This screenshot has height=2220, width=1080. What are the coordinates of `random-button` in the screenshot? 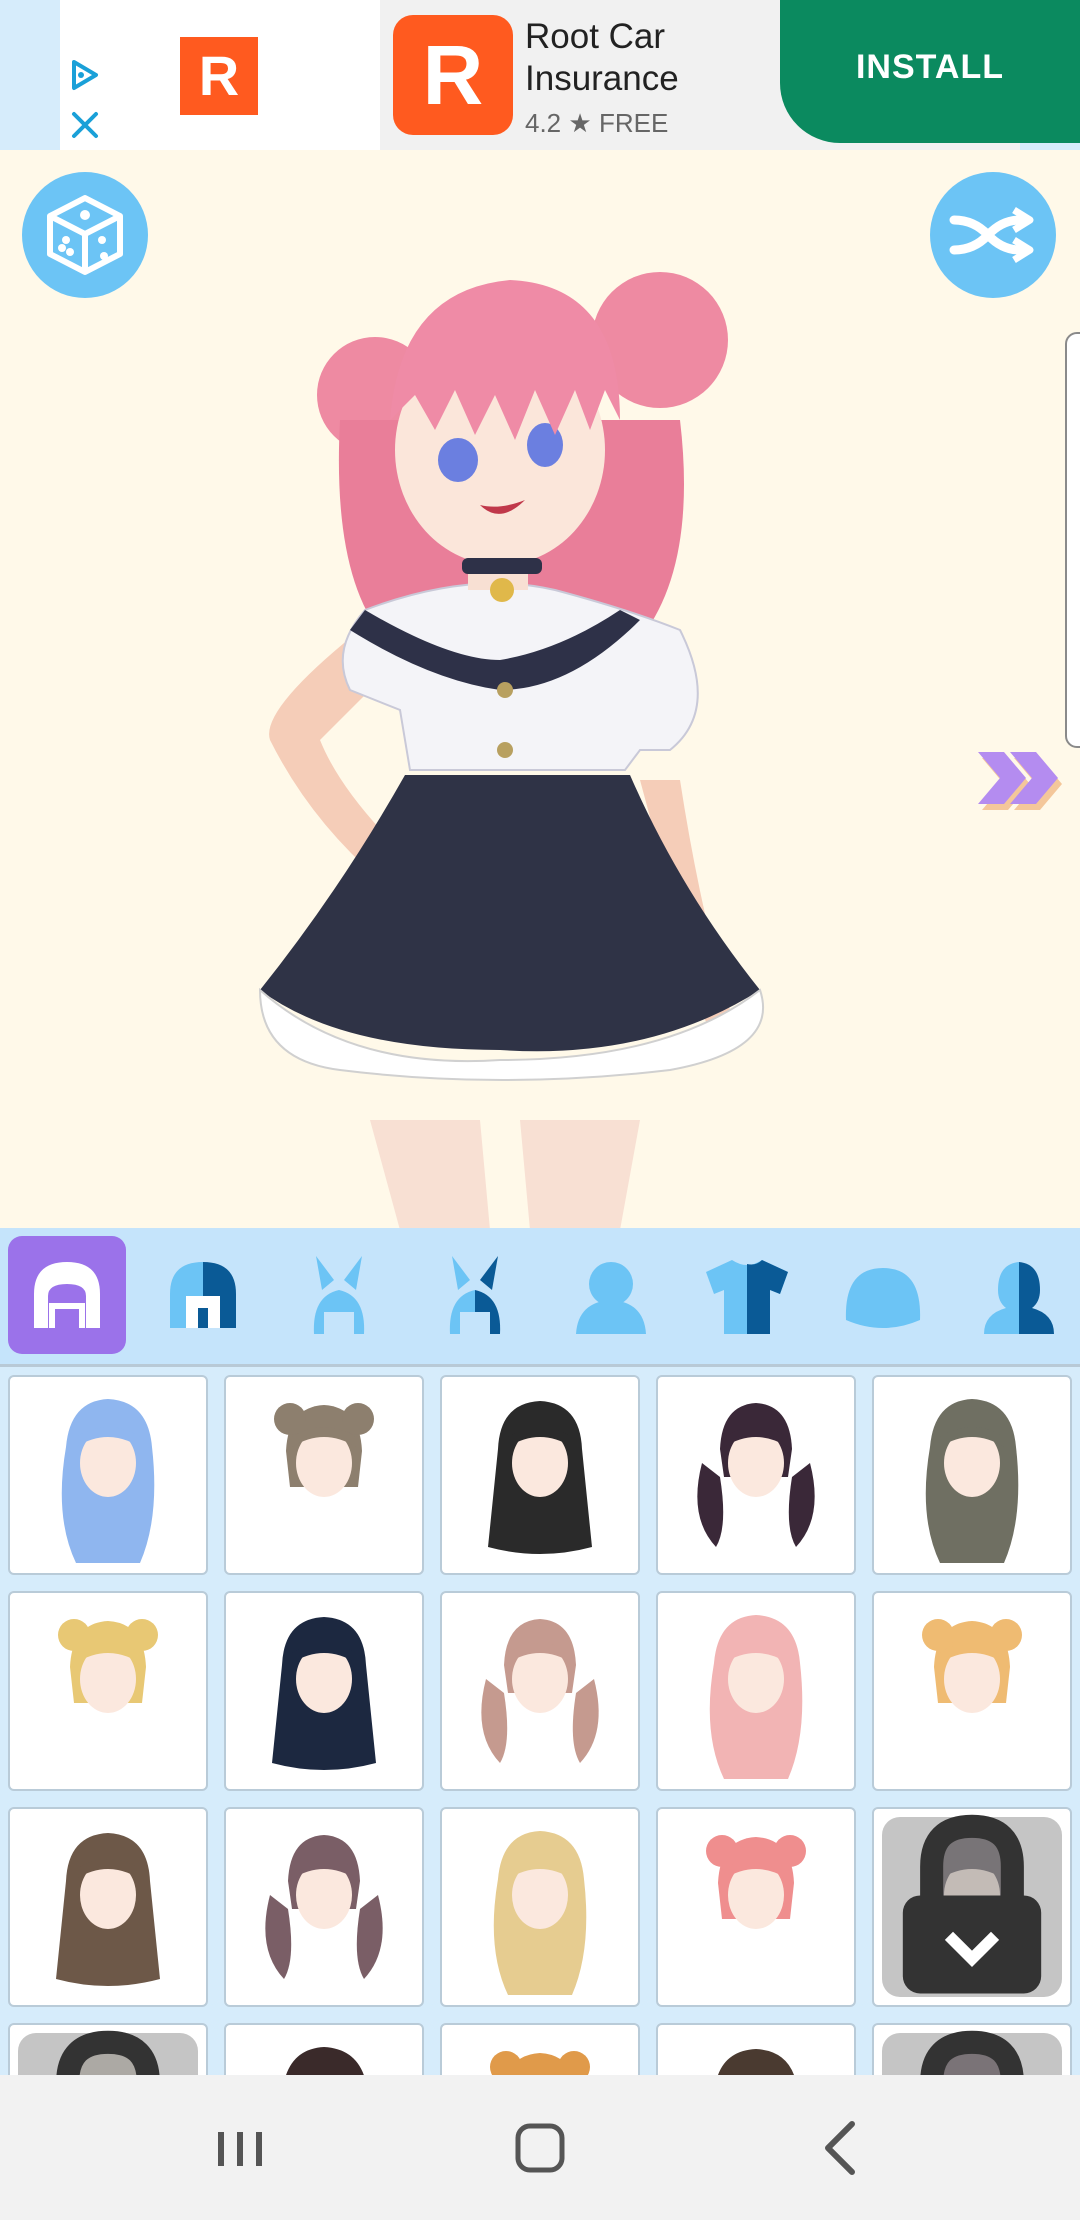 It's located at (85, 235).